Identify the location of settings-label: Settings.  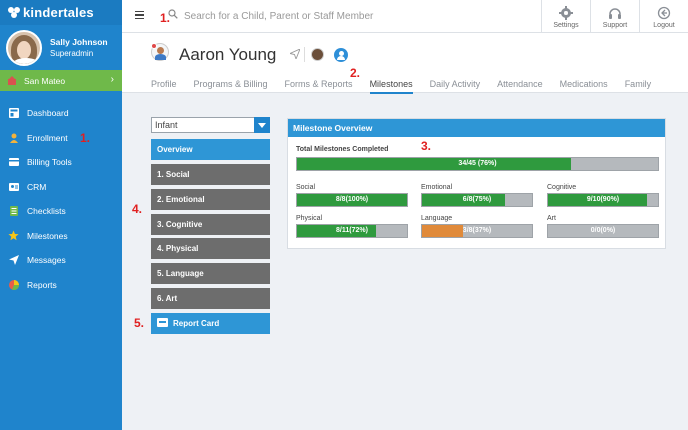
(566, 25).